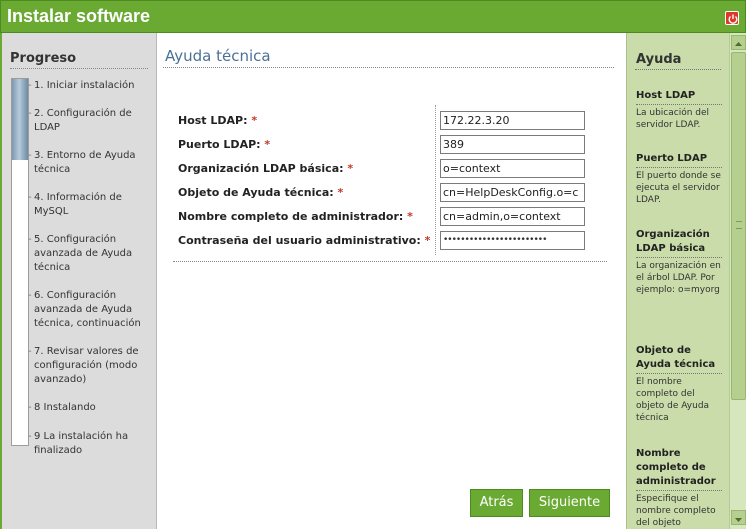  I want to click on title-bar: Instalar software, so click(373, 16).